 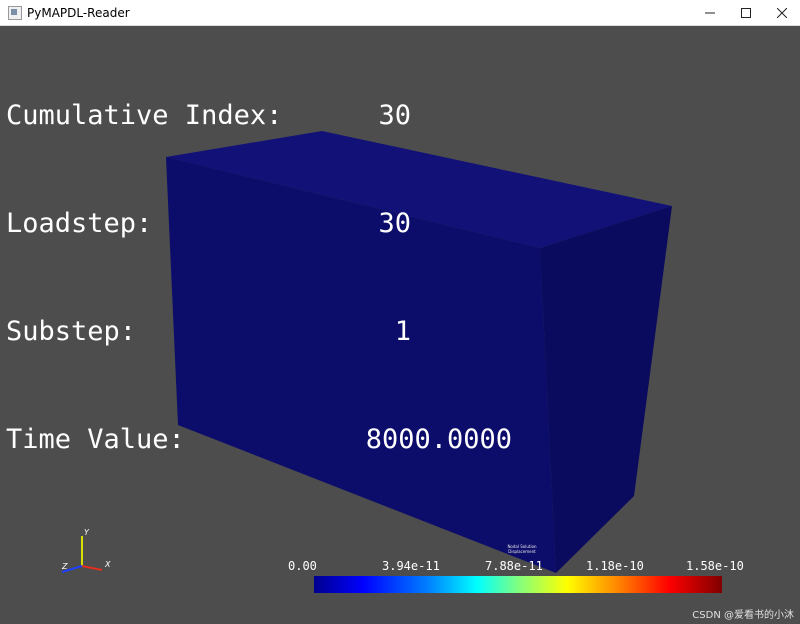 I want to click on maximize-icon, so click(x=746, y=12).